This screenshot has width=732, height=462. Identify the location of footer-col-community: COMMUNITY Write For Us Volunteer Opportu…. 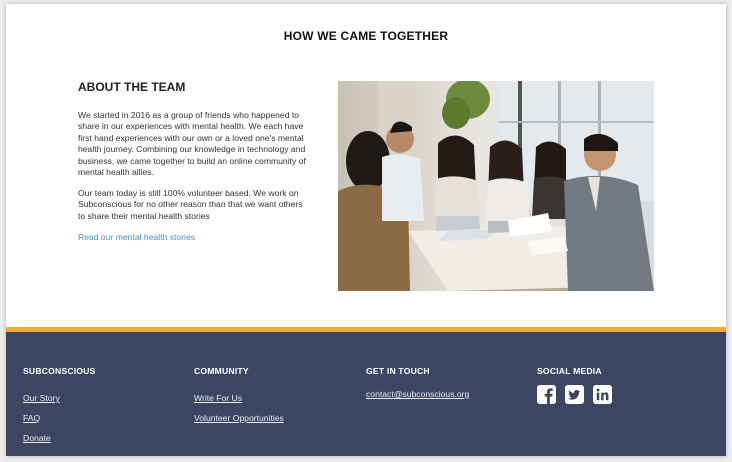
(239, 394).